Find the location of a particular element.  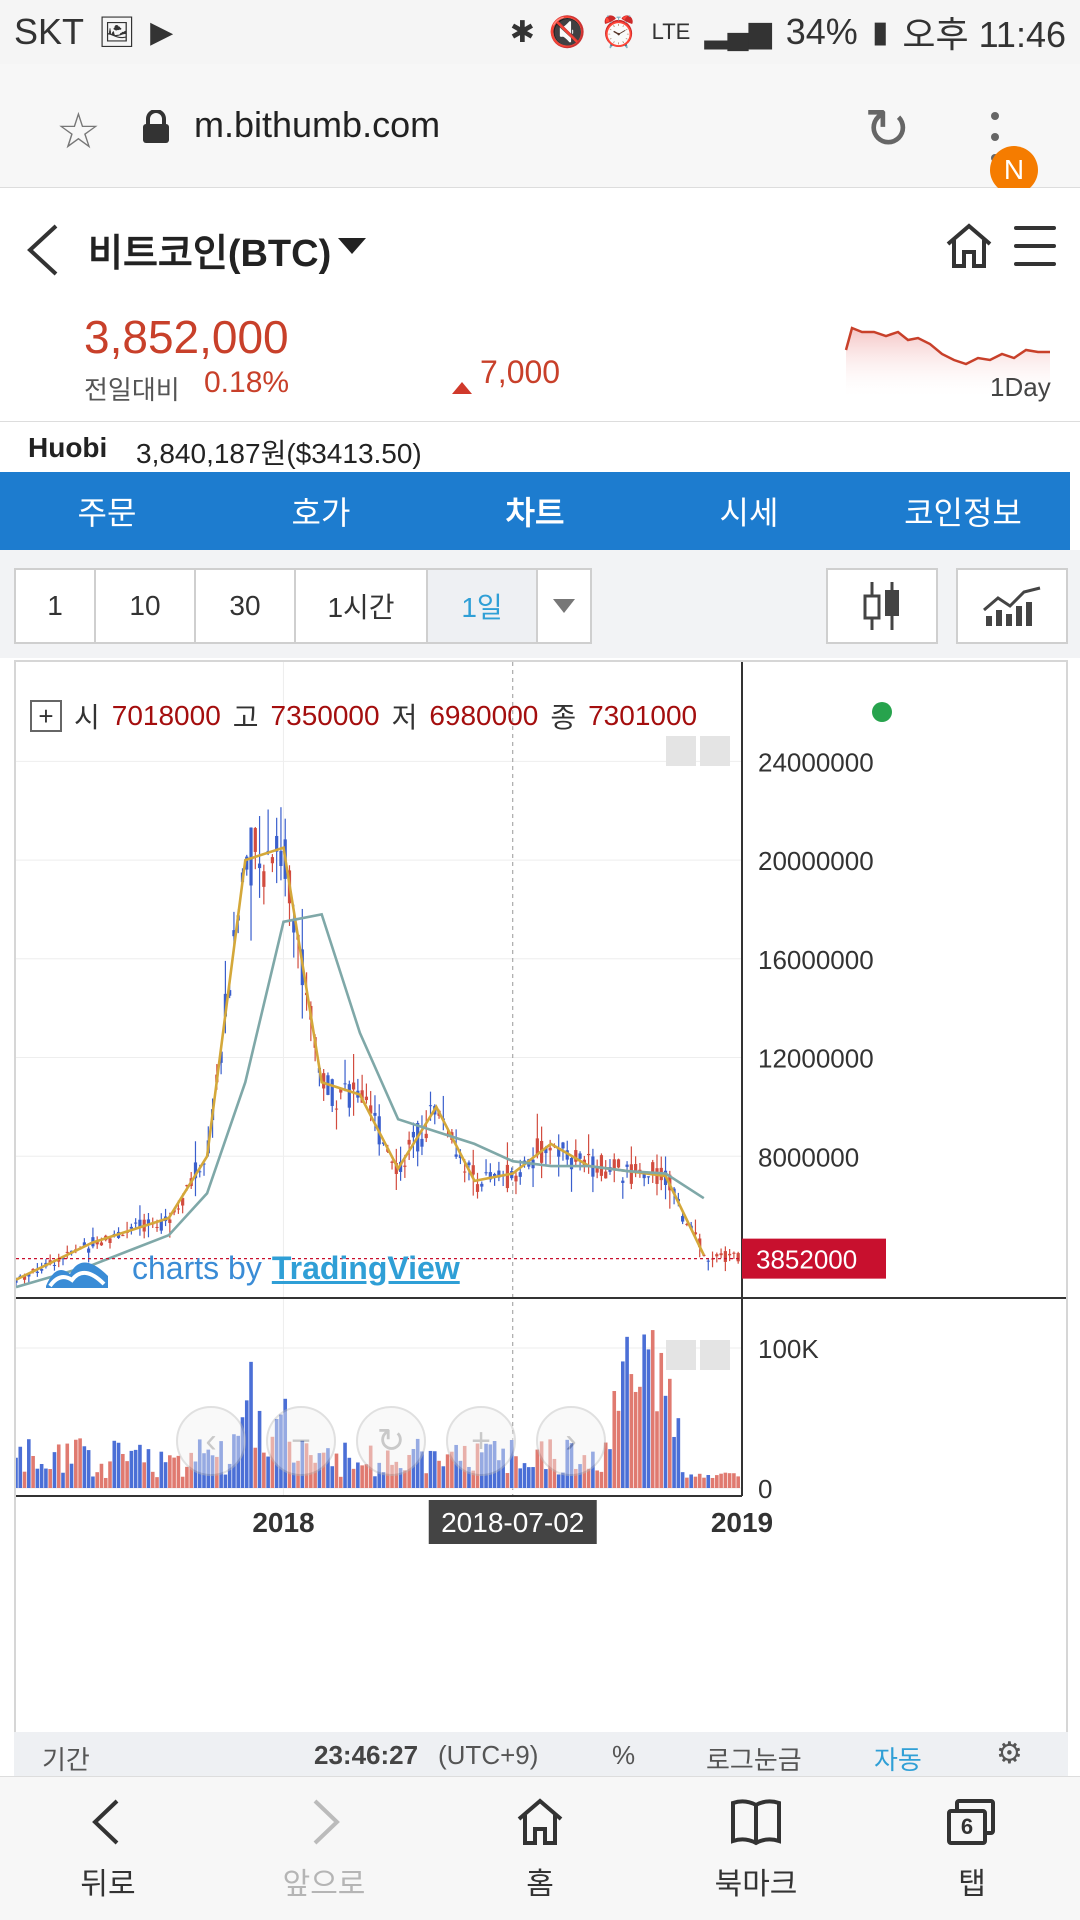

interval-1hour: 1시간 is located at coordinates (361, 606).